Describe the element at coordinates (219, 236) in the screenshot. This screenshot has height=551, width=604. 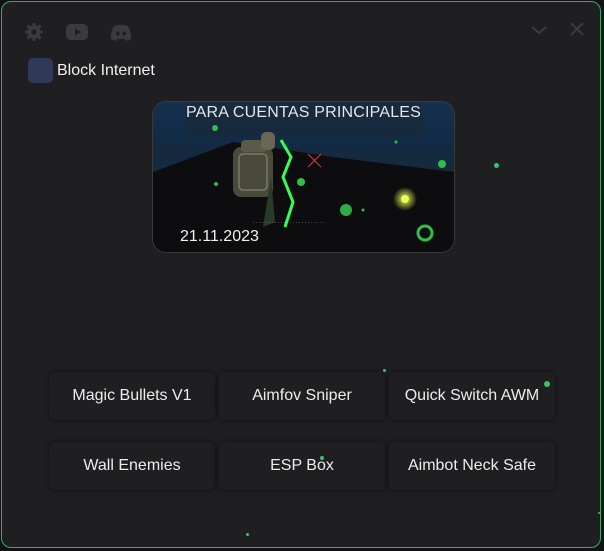
I see `banner-date: 21.11.2023` at that location.